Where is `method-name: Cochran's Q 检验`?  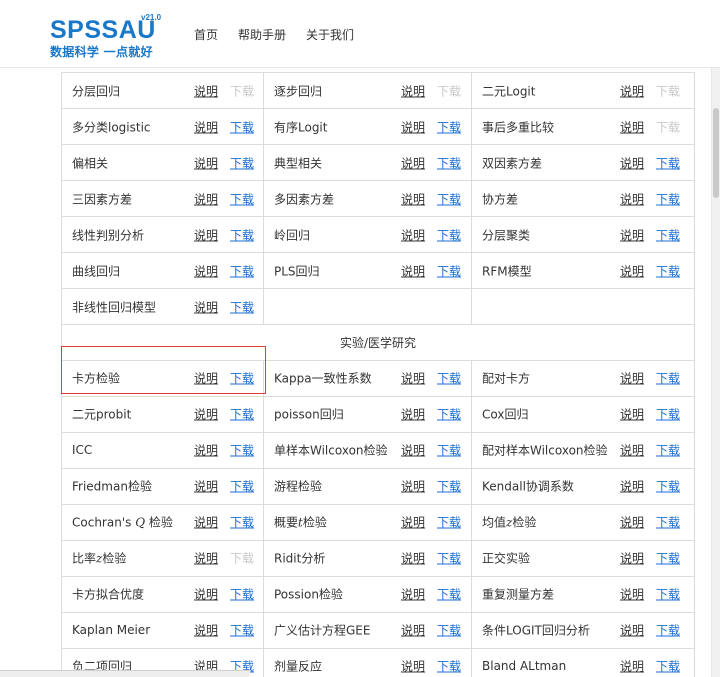 method-name: Cochran's Q 检验 is located at coordinates (122, 522).